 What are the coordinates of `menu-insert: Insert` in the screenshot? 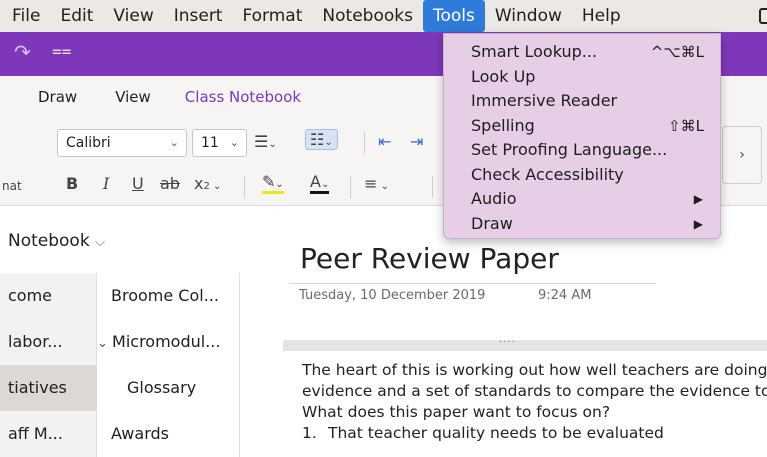 It's located at (198, 16).